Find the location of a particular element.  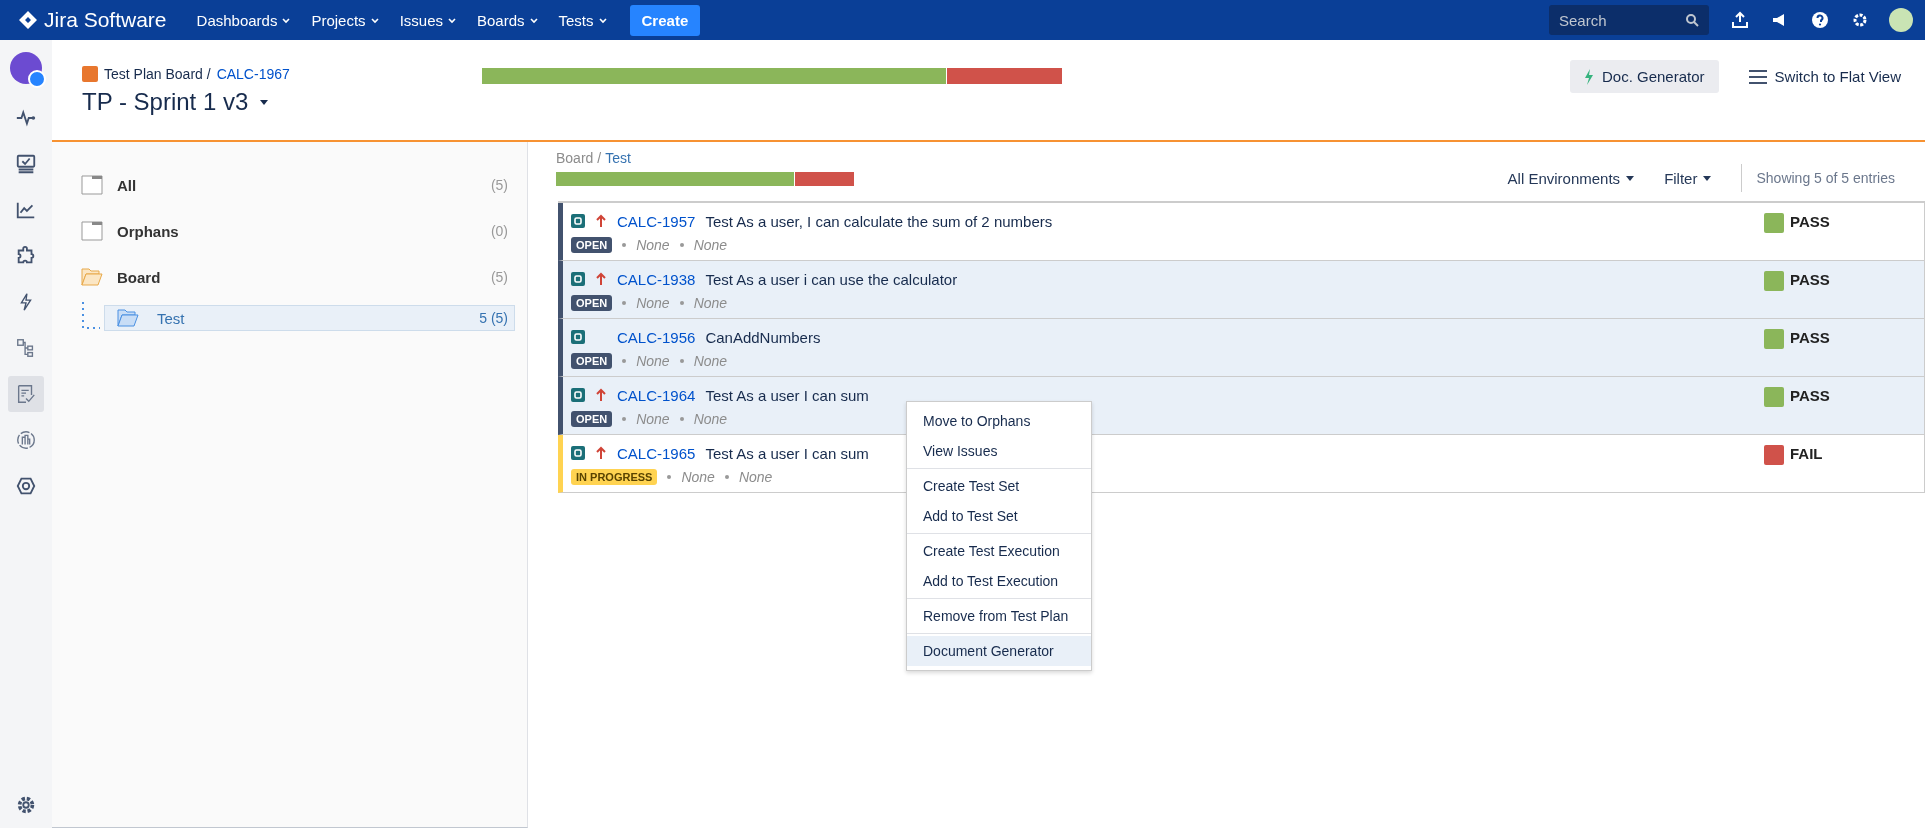

search-icon is located at coordinates (1692, 20).